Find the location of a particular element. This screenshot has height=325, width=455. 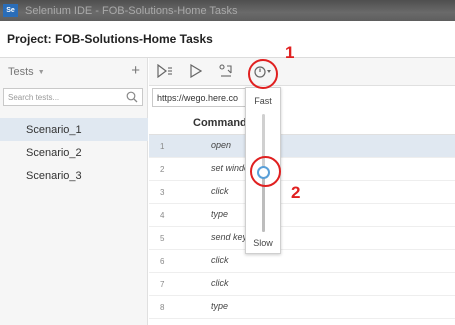

run-all-icon is located at coordinates (165, 71).